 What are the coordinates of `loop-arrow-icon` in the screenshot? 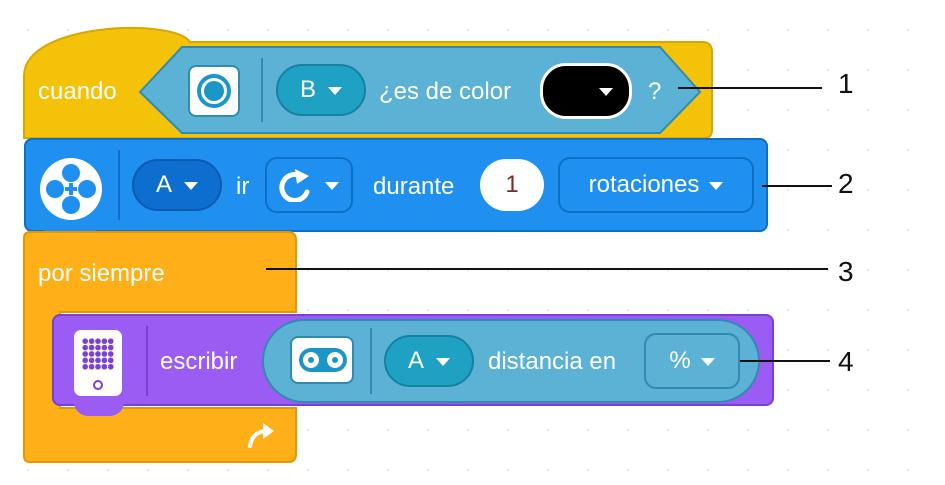 It's located at (261, 435).